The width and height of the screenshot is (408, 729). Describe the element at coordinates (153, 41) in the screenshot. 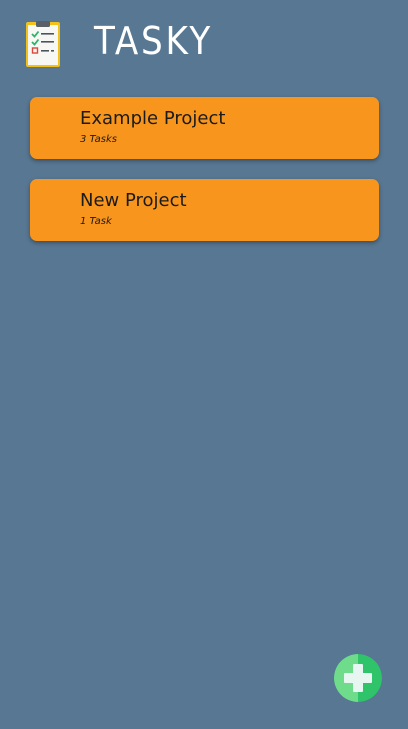

I see `app-title: TASKY` at that location.